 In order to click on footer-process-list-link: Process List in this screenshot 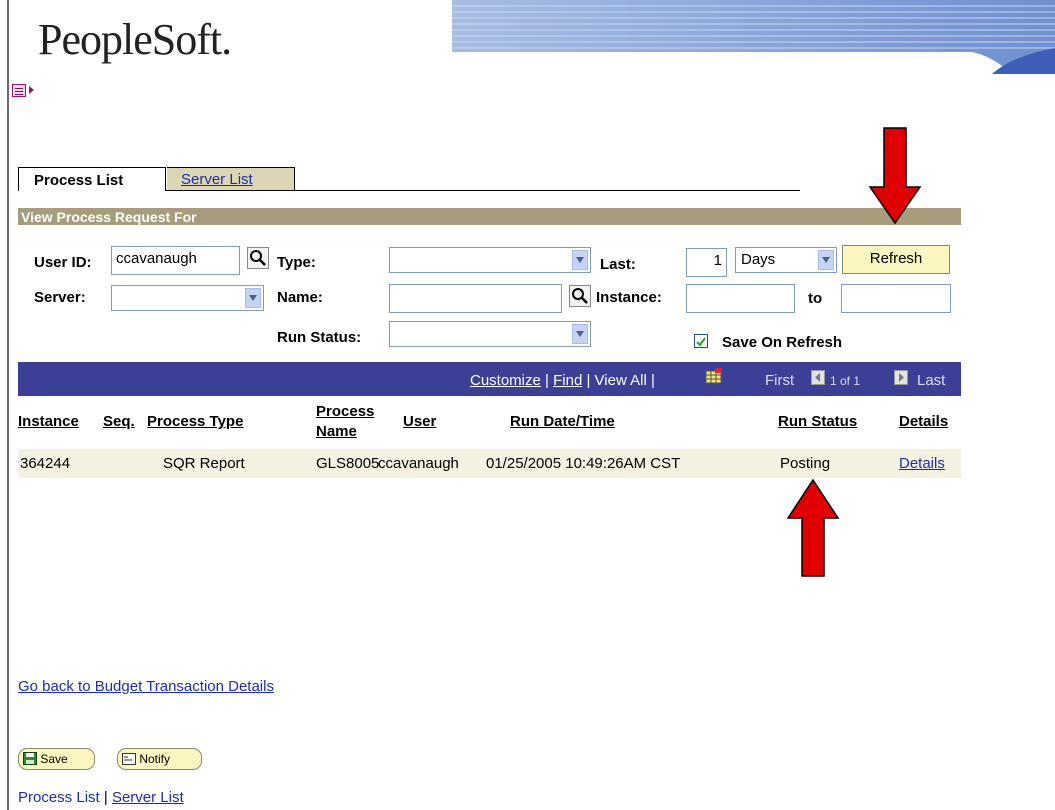, I will do `click(59, 797)`.